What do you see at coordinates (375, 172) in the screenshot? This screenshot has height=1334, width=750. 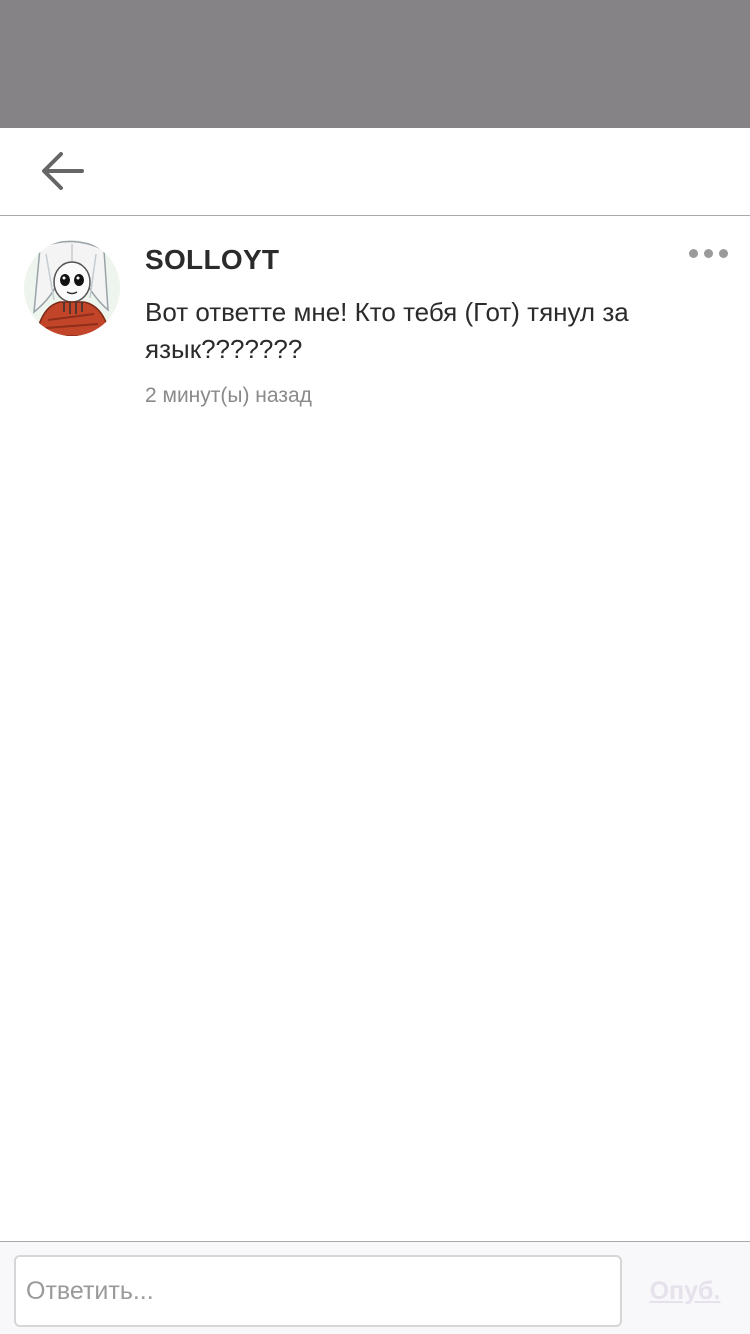 I see `navigation-bar` at bounding box center [375, 172].